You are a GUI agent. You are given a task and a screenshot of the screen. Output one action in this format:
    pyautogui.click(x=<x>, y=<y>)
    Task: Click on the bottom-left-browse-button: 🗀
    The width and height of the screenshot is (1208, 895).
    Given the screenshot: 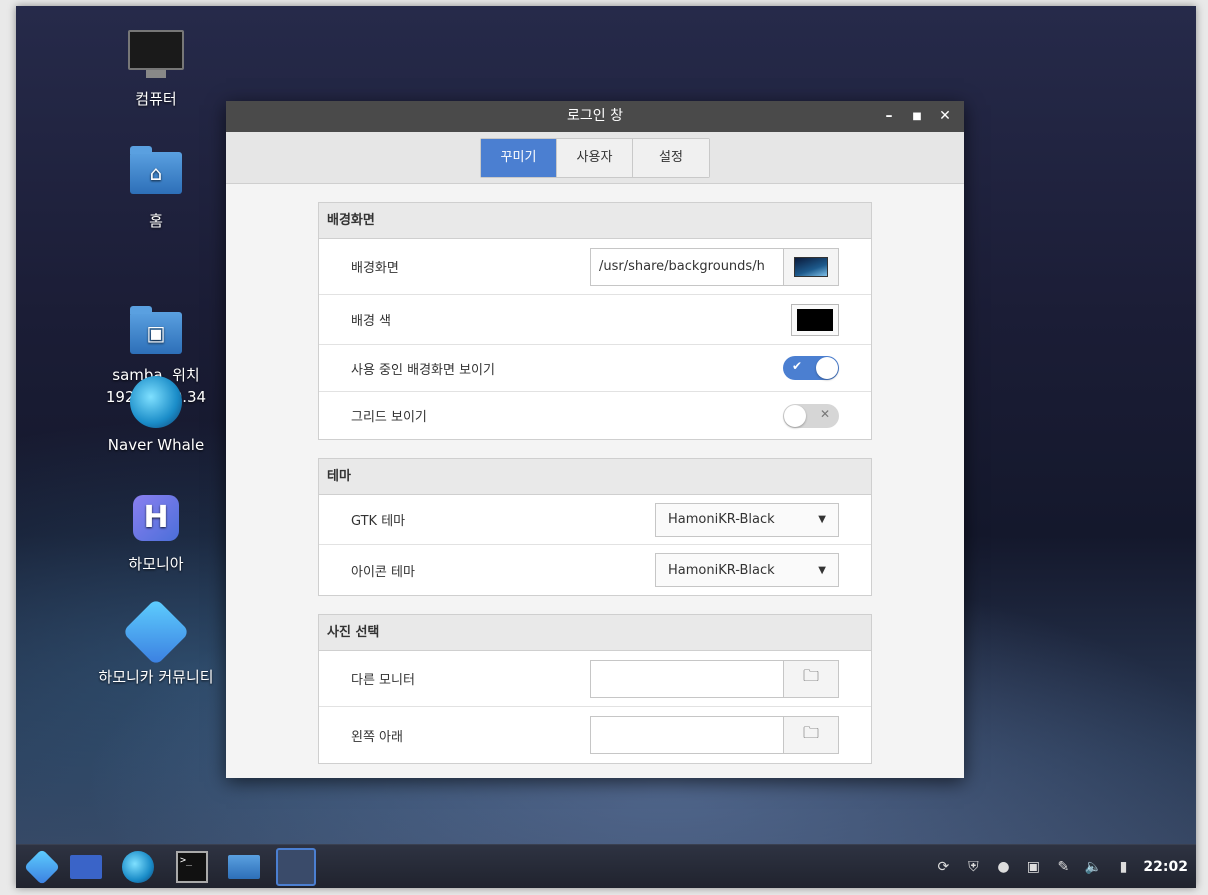 What is the action you would take?
    pyautogui.click(x=811, y=735)
    